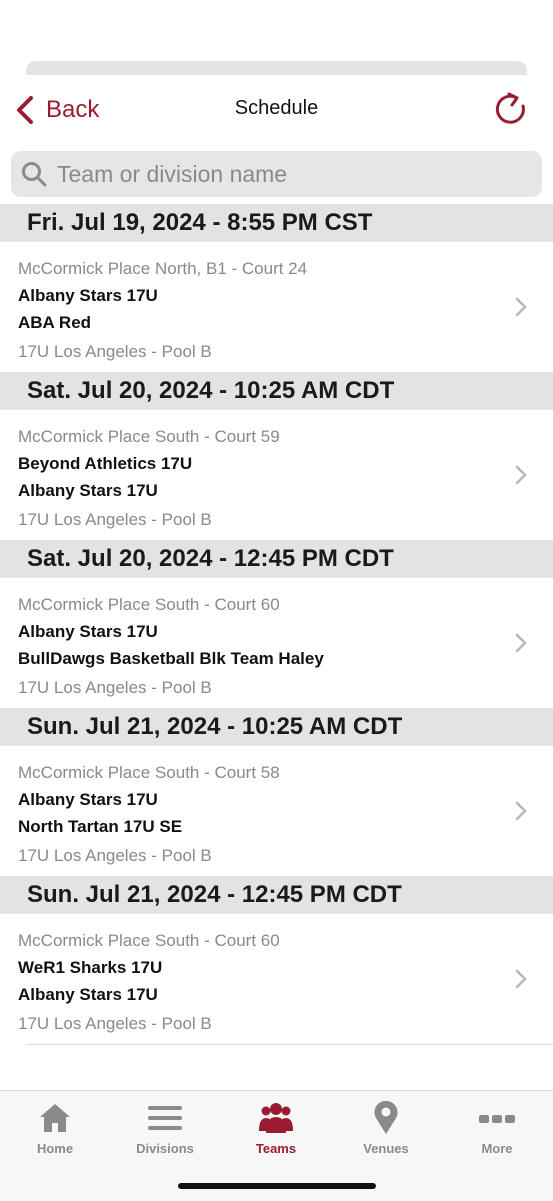 The width and height of the screenshot is (553, 1201). I want to click on game-team-2: ABA Red, so click(55, 322).